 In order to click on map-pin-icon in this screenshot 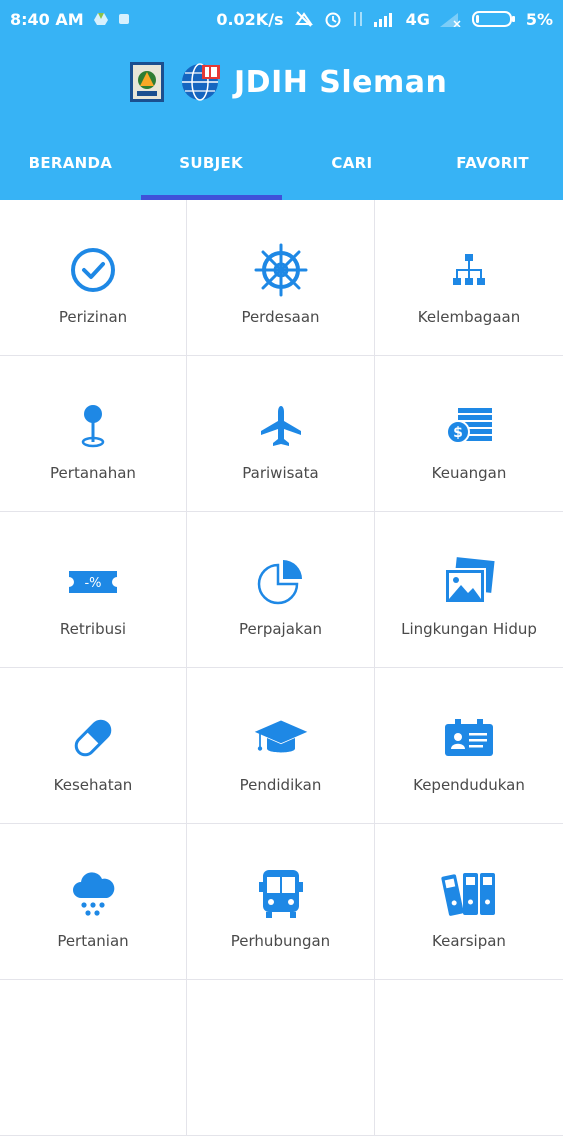, I will do `click(93, 426)`.